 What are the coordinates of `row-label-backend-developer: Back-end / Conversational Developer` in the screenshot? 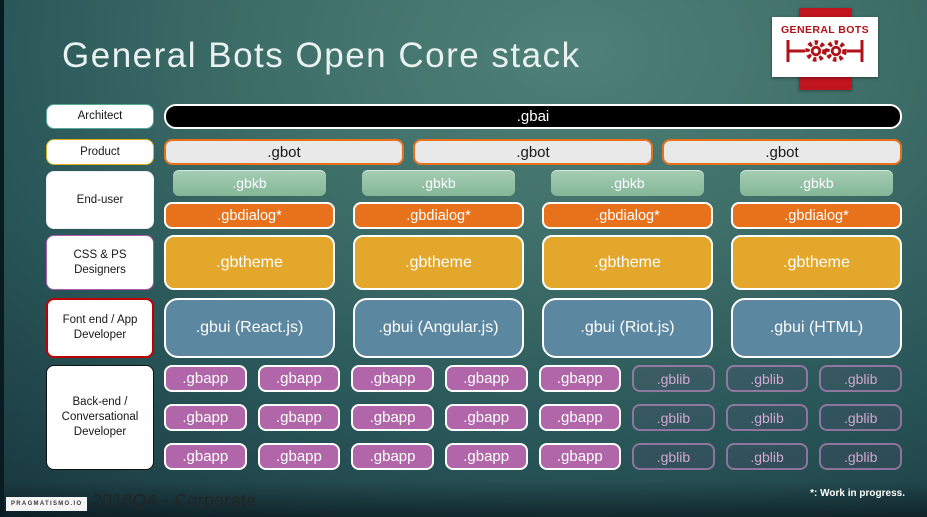 It's located at (100, 417).